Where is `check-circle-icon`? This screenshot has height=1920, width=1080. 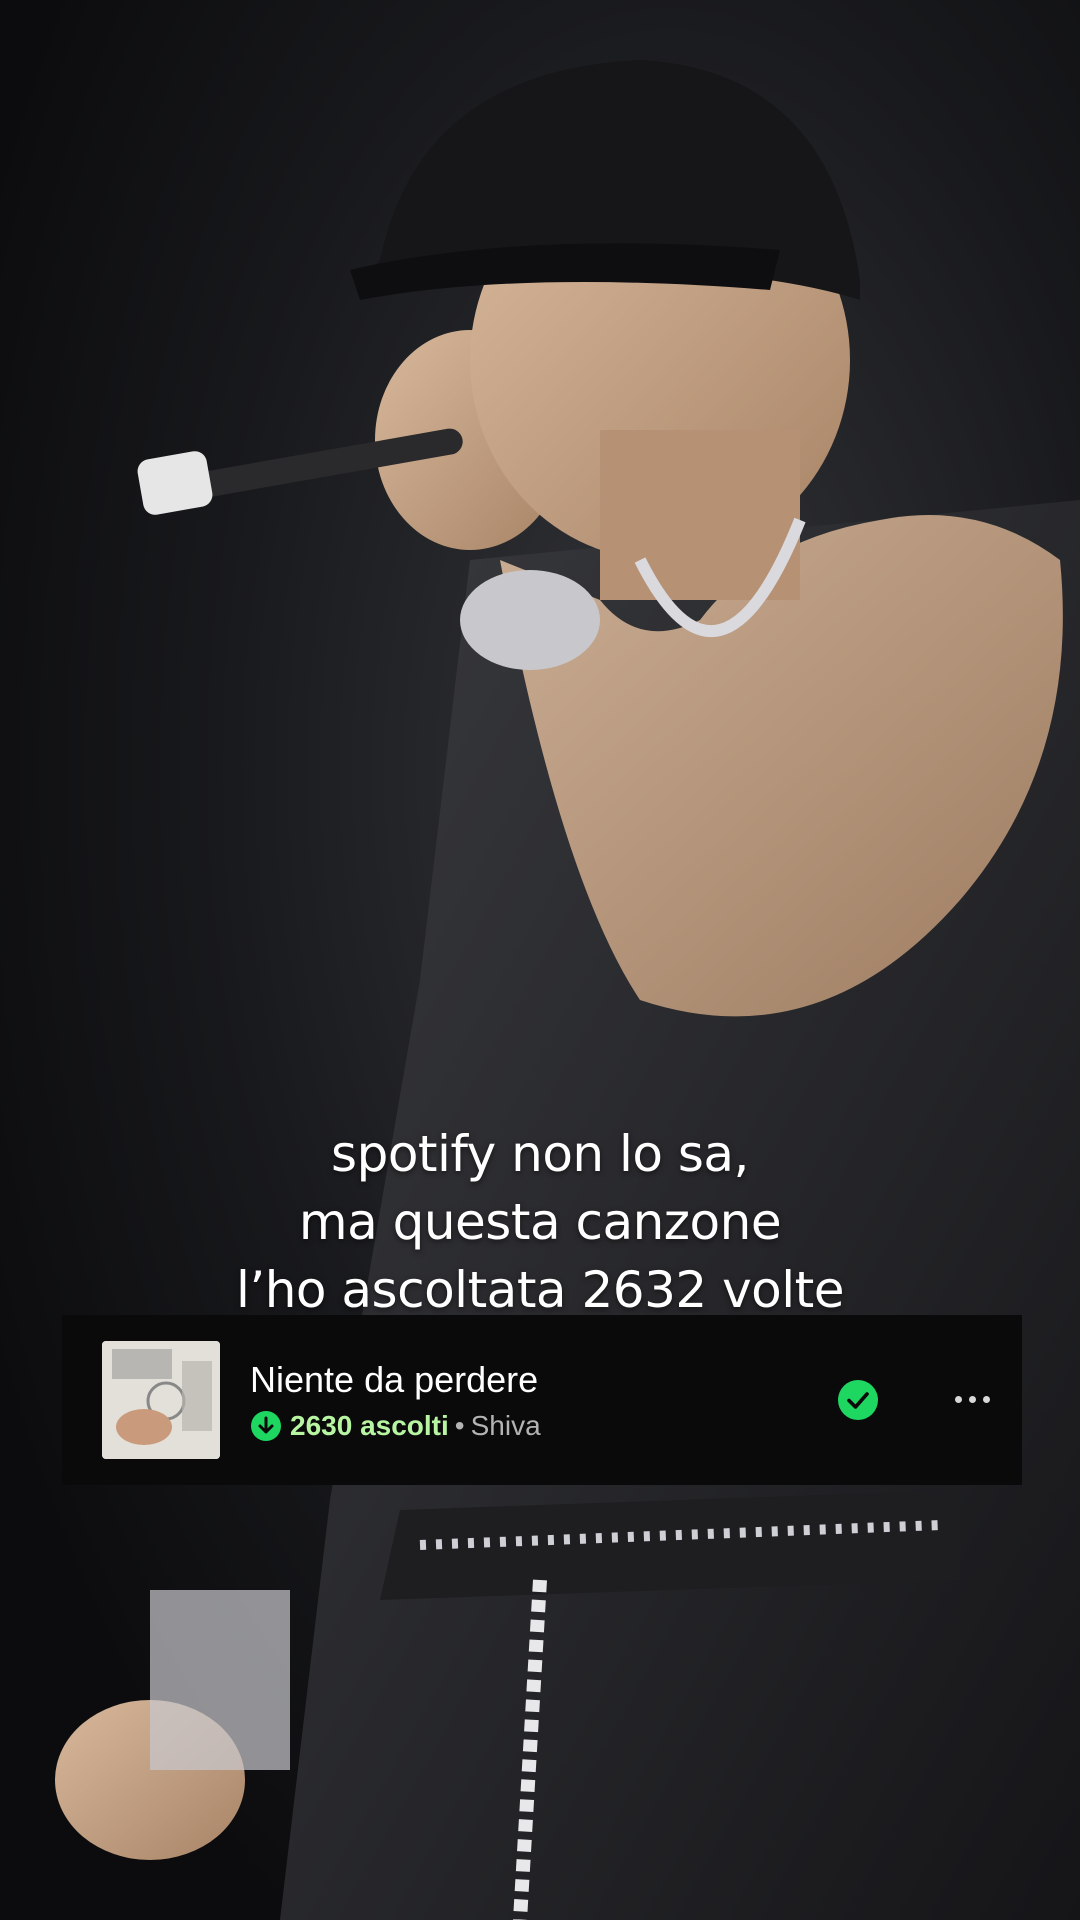
check-circle-icon is located at coordinates (858, 1400).